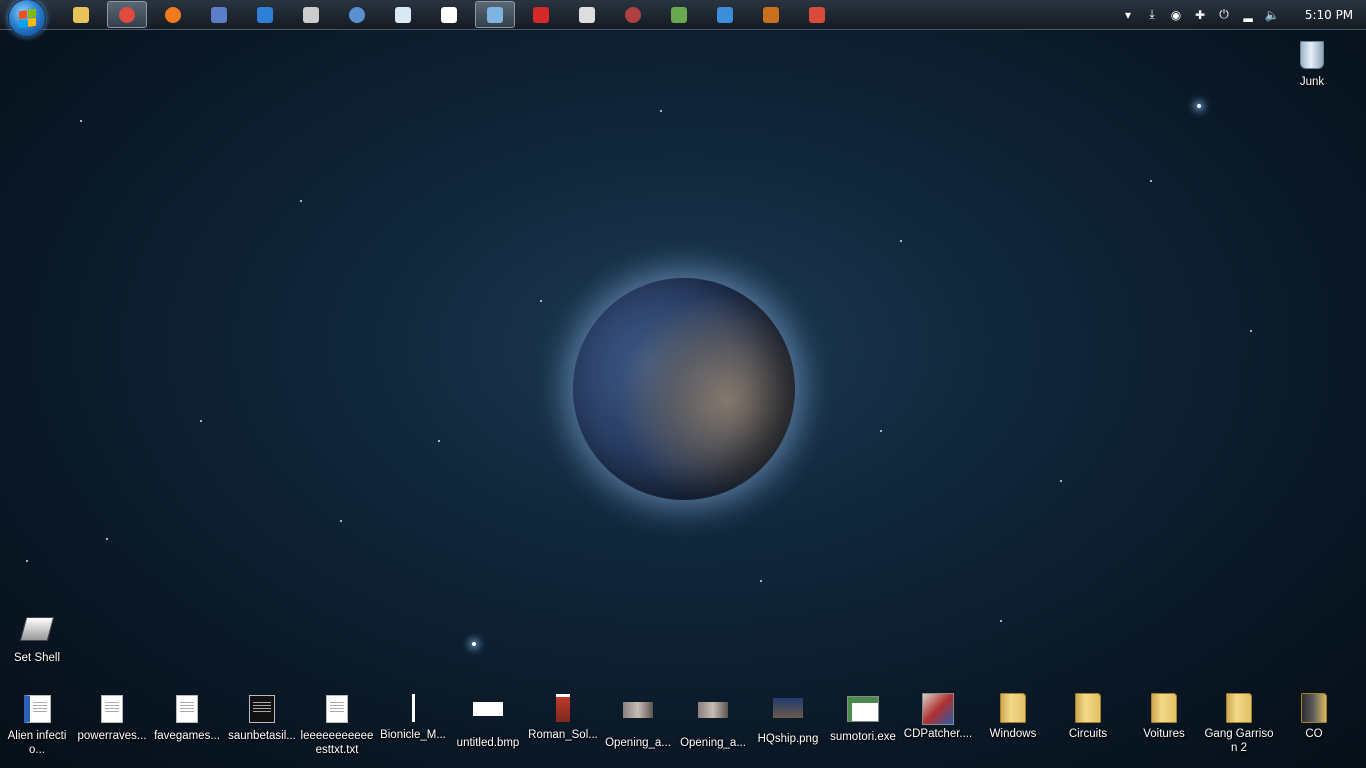 This screenshot has width=1366, height=768. I want to click on image-white-icon, so click(488, 709).